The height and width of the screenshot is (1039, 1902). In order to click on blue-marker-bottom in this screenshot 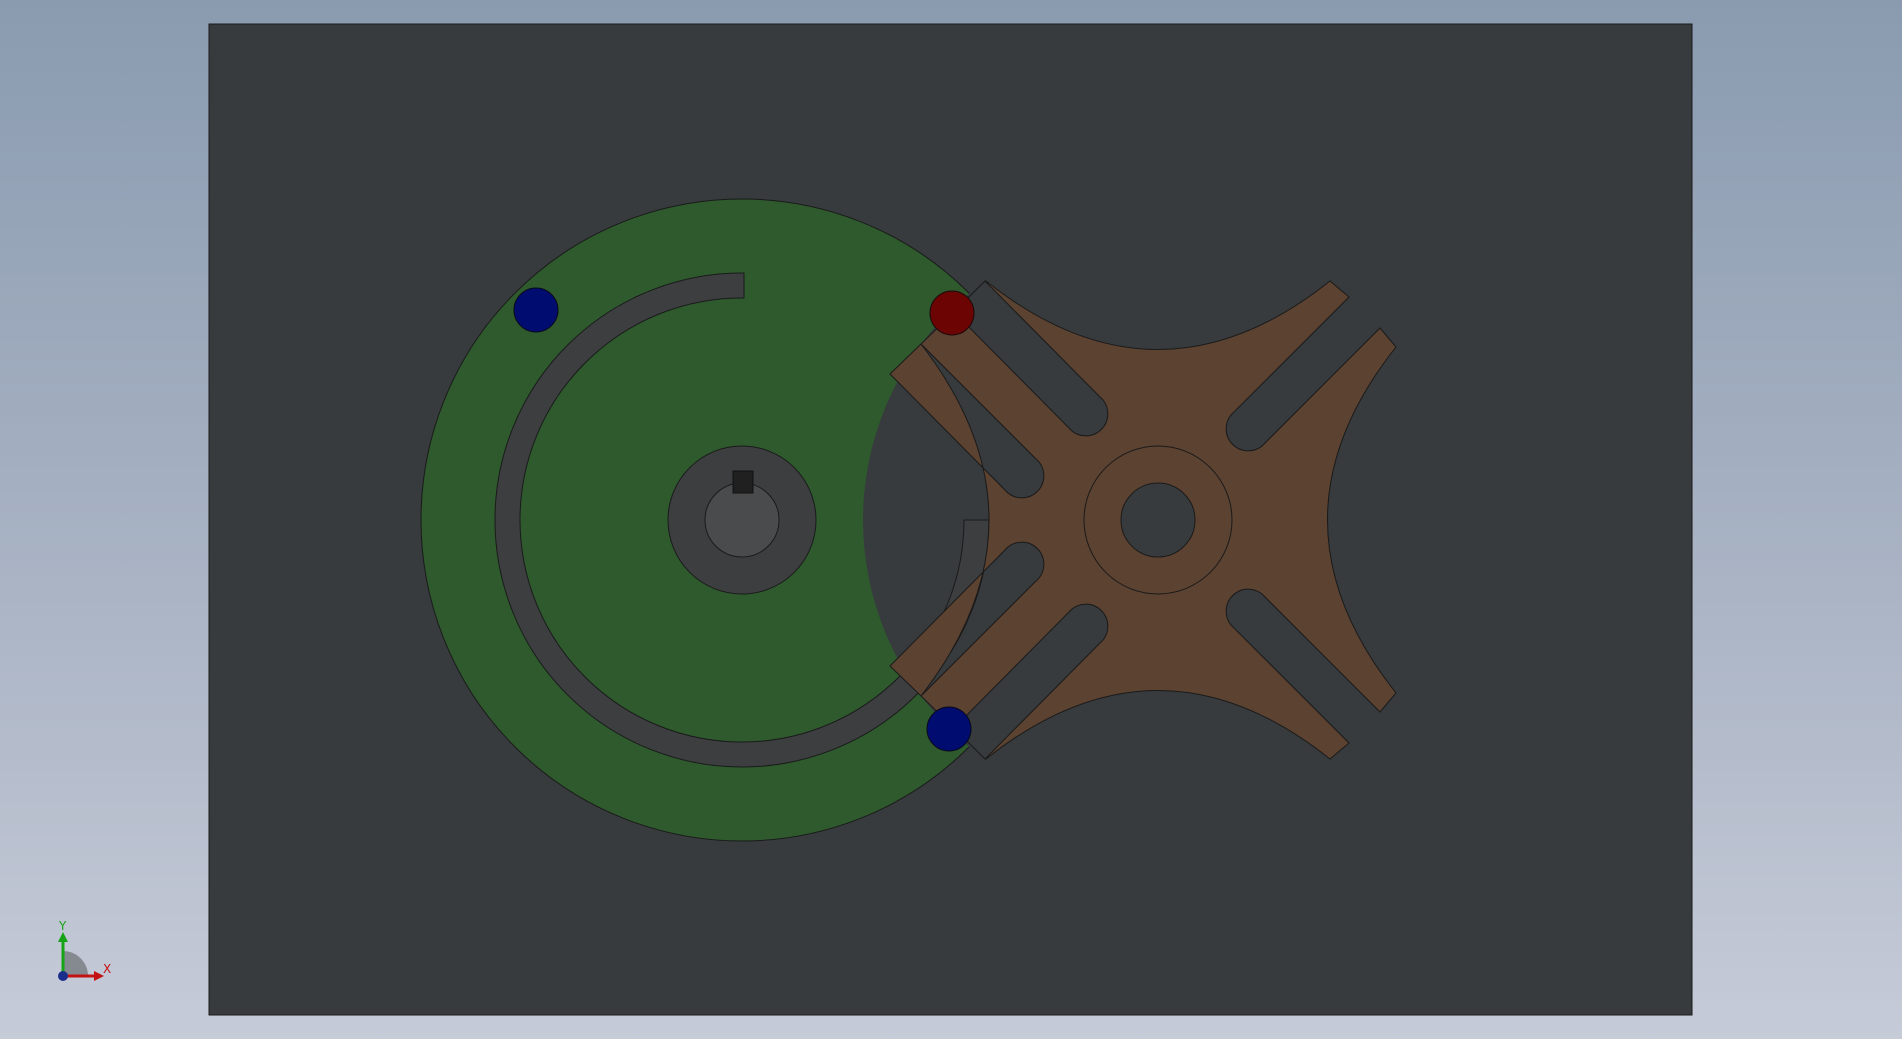, I will do `click(949, 729)`.